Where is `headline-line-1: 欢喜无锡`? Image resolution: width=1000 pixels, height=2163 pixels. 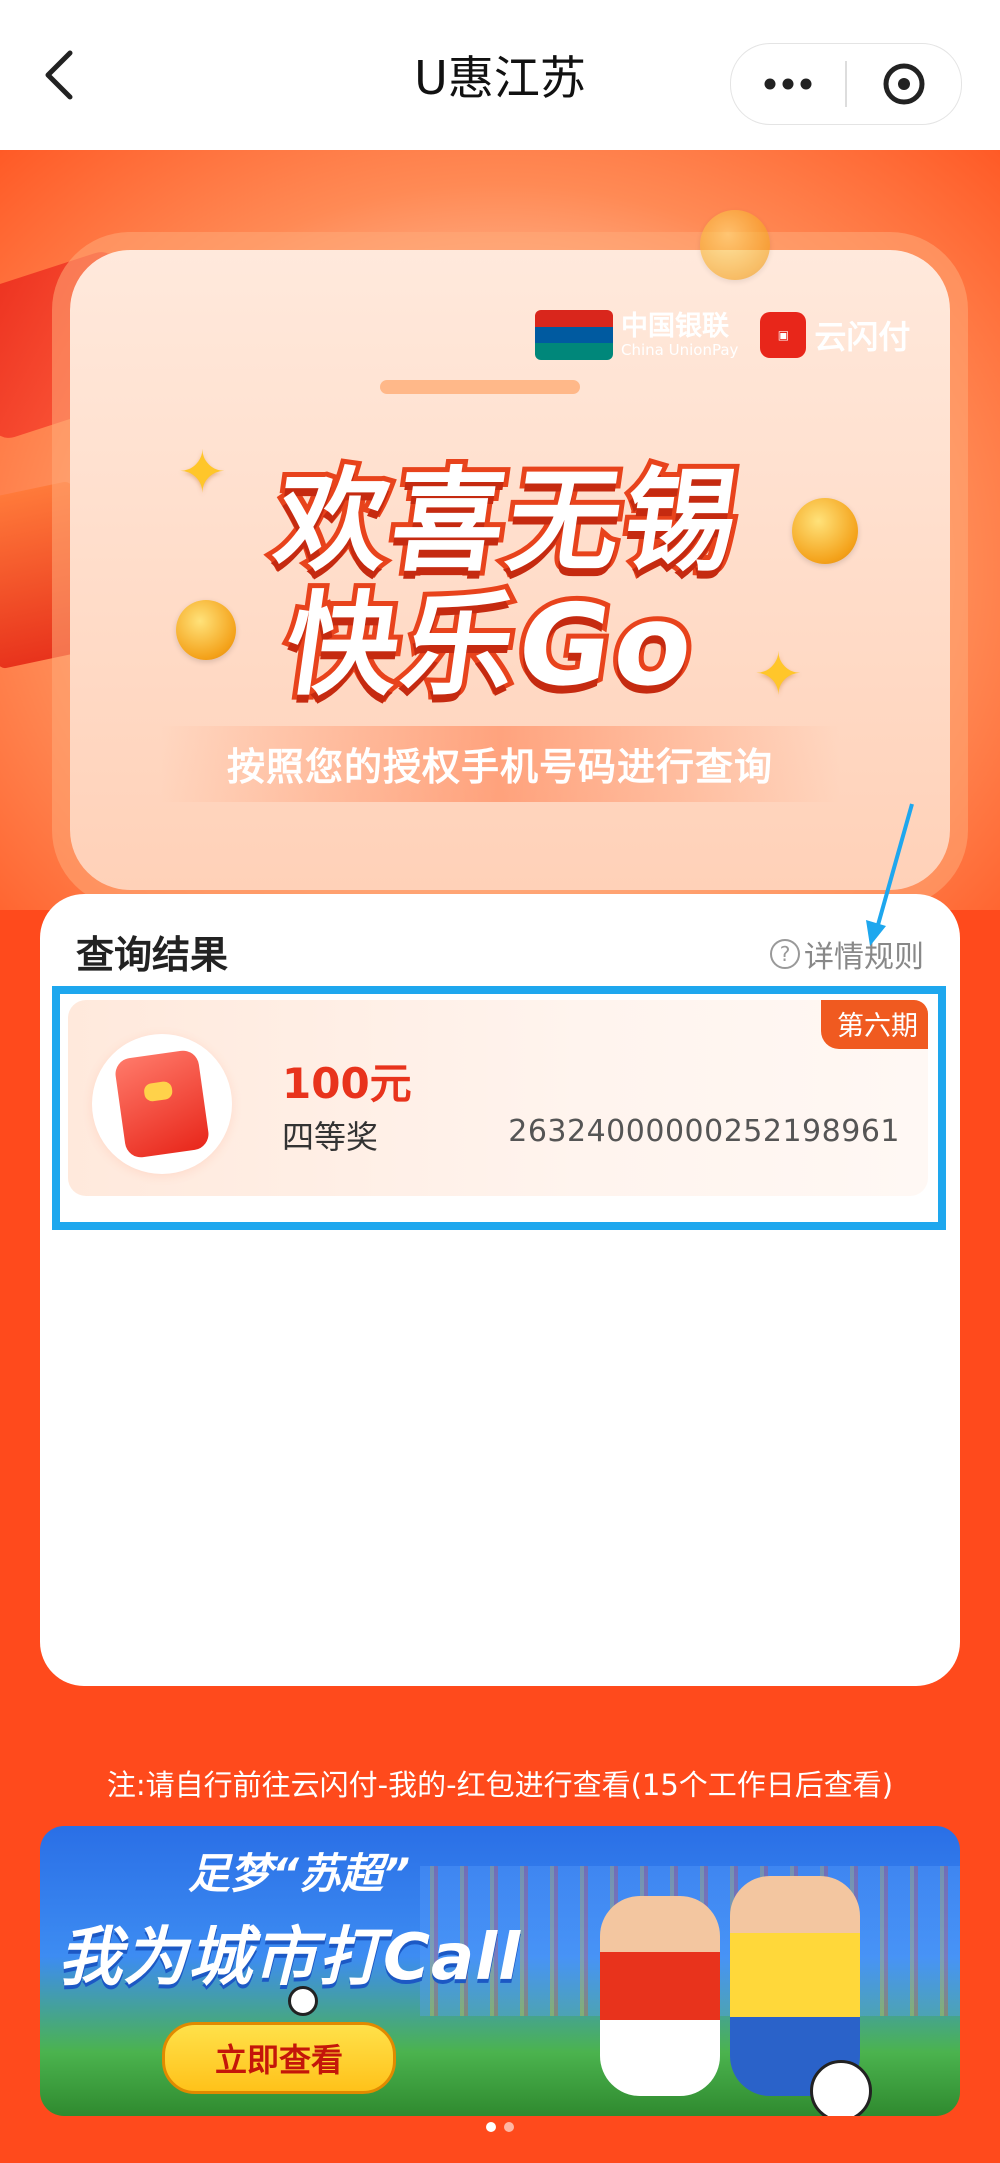 headline-line-1: 欢喜无锡 is located at coordinates (509, 522).